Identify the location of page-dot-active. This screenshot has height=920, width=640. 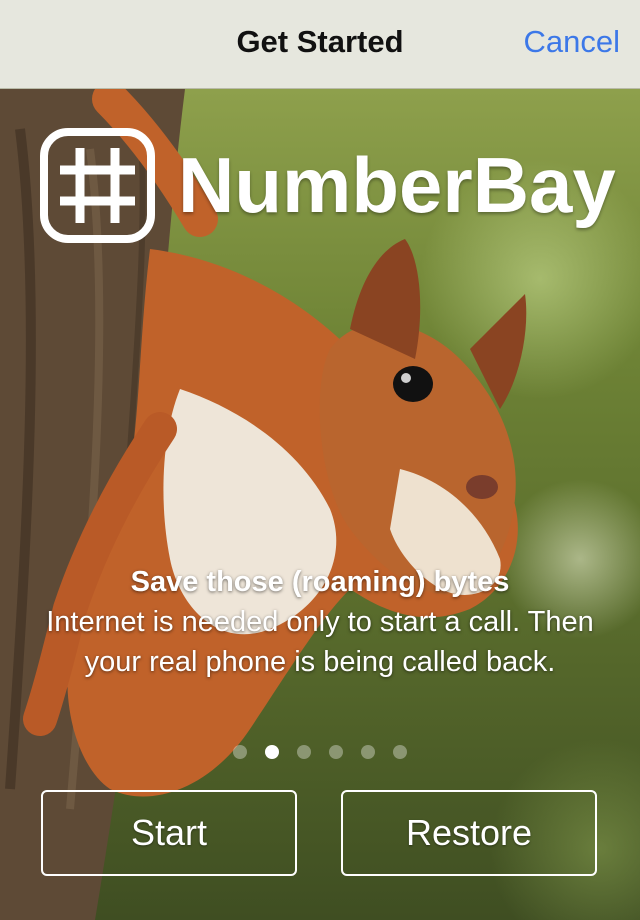
(272, 752).